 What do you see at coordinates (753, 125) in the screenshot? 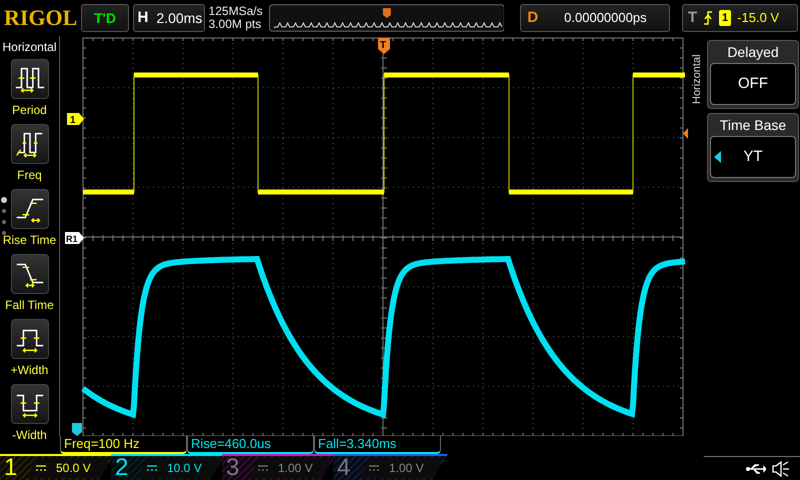
I see `softkey-title: Time Base` at bounding box center [753, 125].